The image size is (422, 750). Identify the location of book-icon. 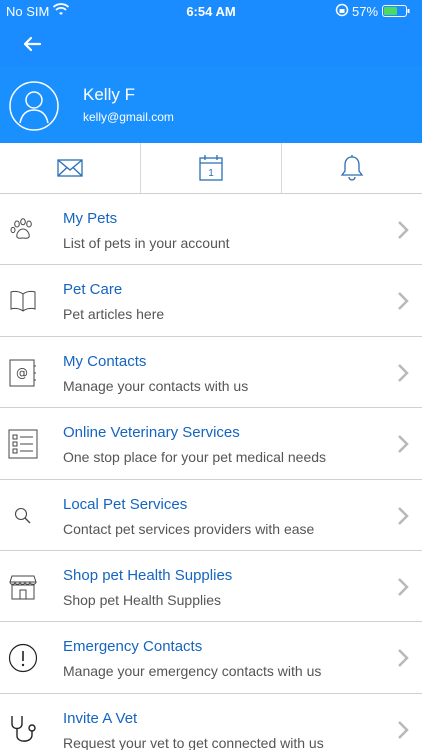
(23, 301).